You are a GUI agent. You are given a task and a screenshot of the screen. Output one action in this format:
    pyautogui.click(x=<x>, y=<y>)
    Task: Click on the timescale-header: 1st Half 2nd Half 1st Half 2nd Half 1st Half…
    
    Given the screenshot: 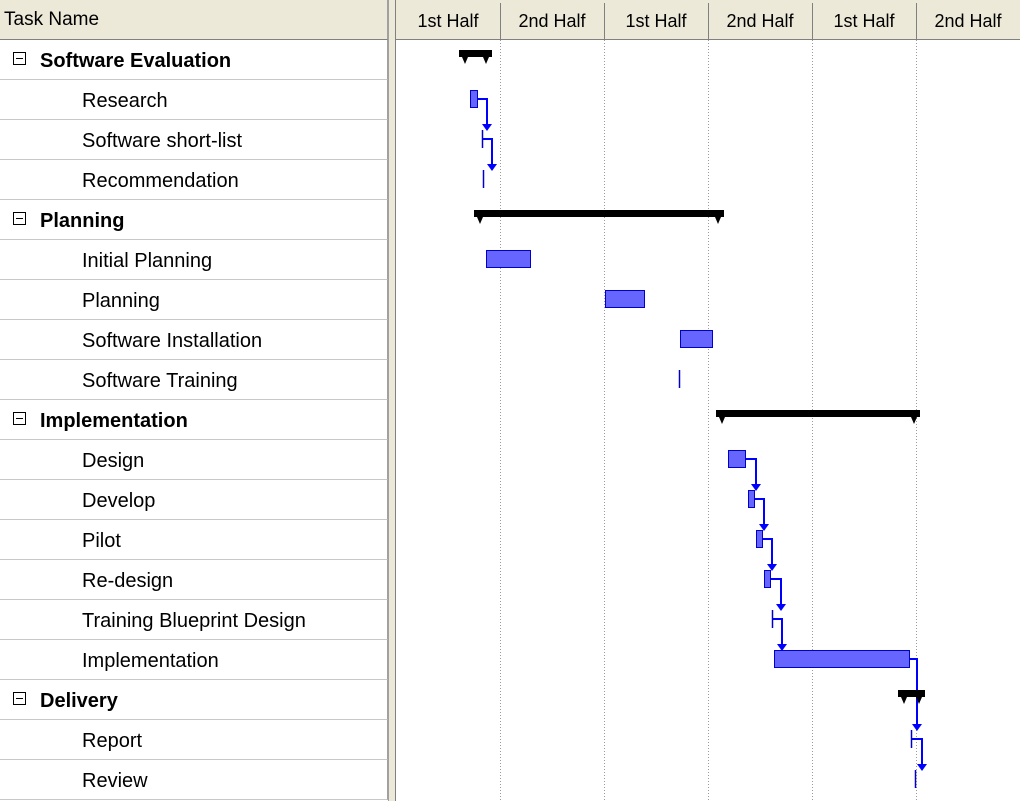 What is the action you would take?
    pyautogui.click(x=708, y=20)
    